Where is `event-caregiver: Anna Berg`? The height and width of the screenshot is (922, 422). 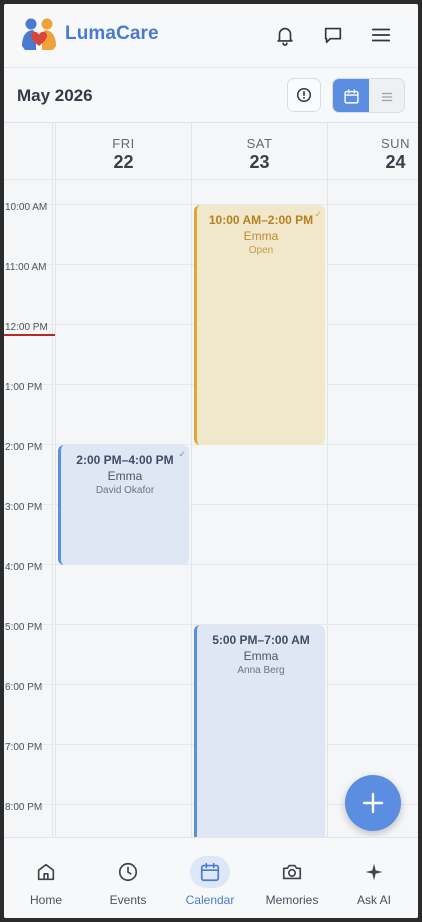
event-caregiver: Anna Berg is located at coordinates (261, 670).